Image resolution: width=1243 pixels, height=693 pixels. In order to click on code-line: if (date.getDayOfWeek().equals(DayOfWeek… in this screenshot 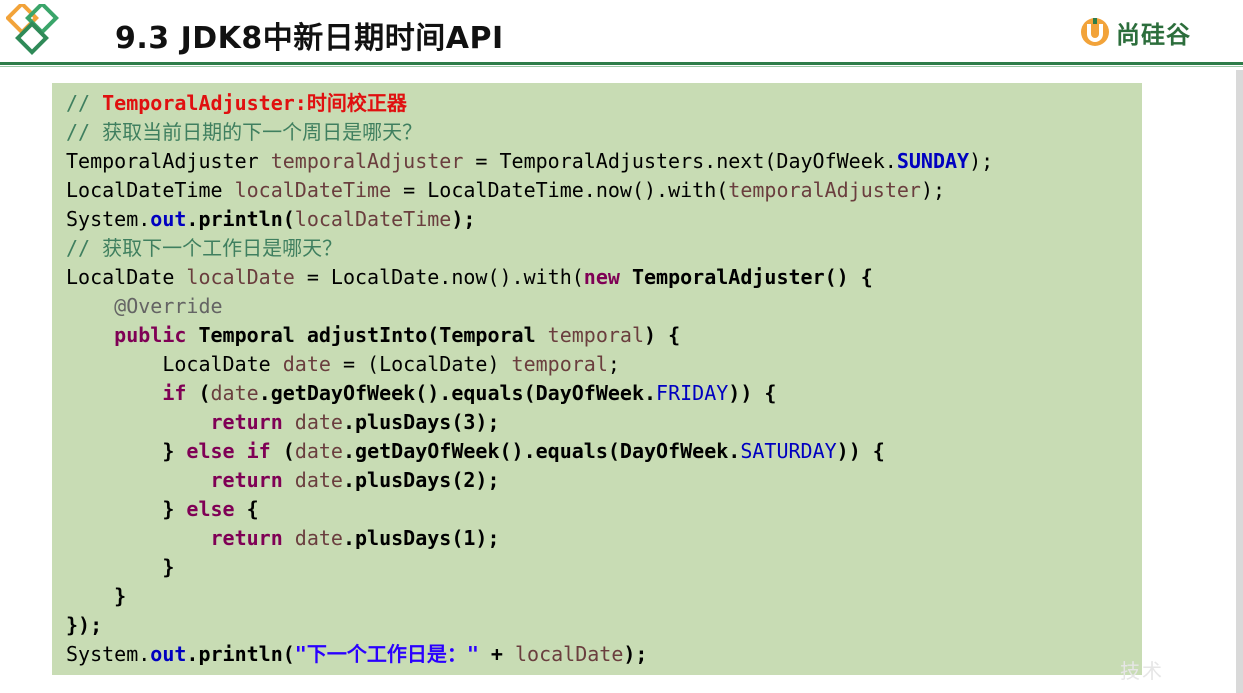, I will do `click(529, 393)`.